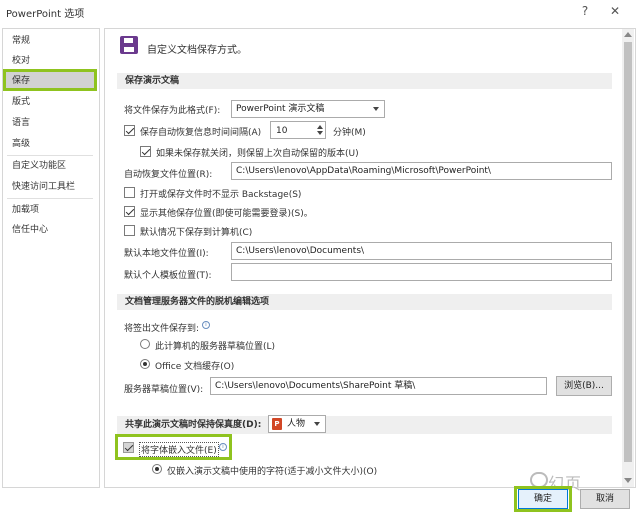 The height and width of the screenshot is (516, 640). I want to click on autorecover-checkbox, so click(129, 130).